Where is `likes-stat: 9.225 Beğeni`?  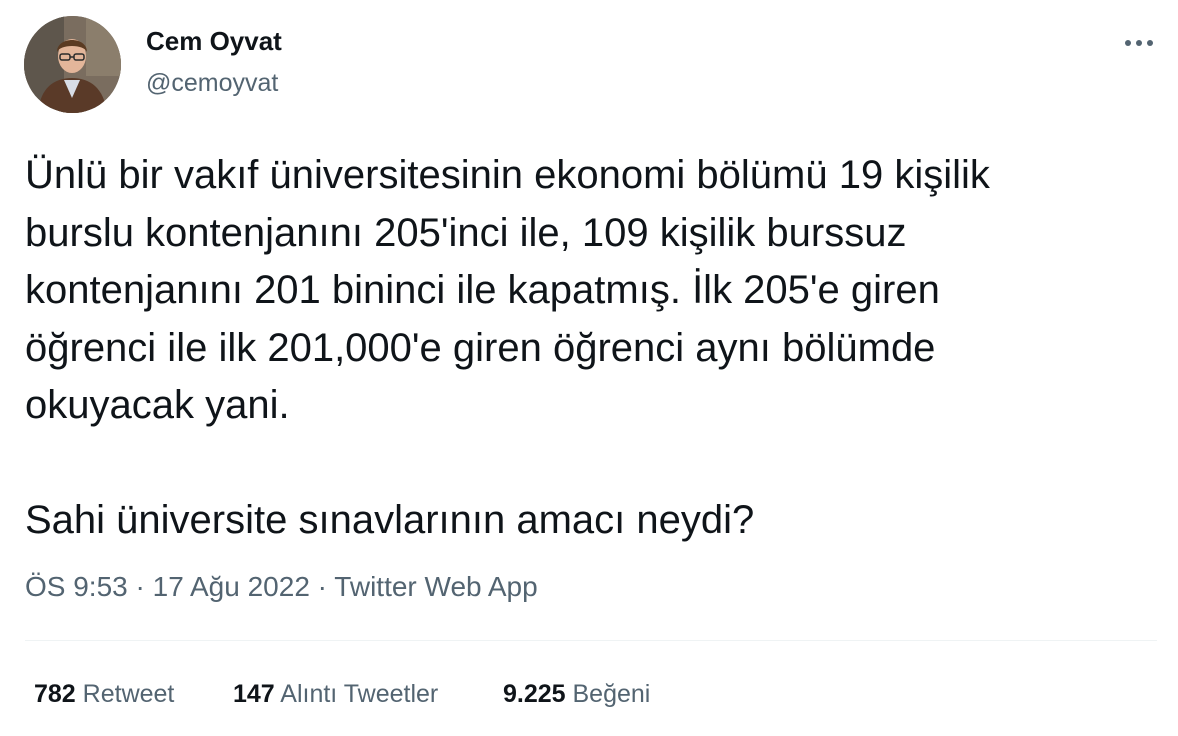
likes-stat: 9.225 Beğeni is located at coordinates (576, 694).